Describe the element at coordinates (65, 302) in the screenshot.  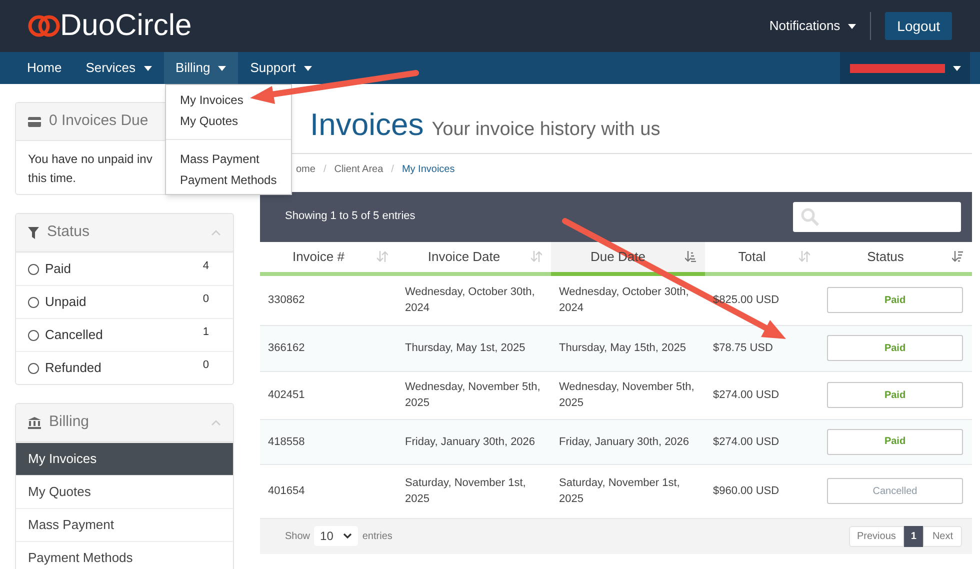
I see `filter-label: Unpaid` at that location.